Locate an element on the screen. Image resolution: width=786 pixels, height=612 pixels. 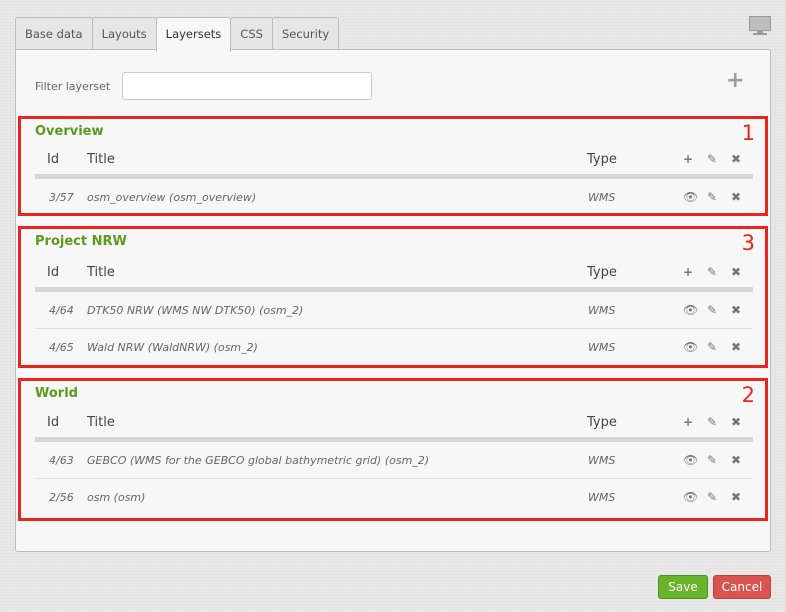
section-title: Project NRW is located at coordinates (81, 241).